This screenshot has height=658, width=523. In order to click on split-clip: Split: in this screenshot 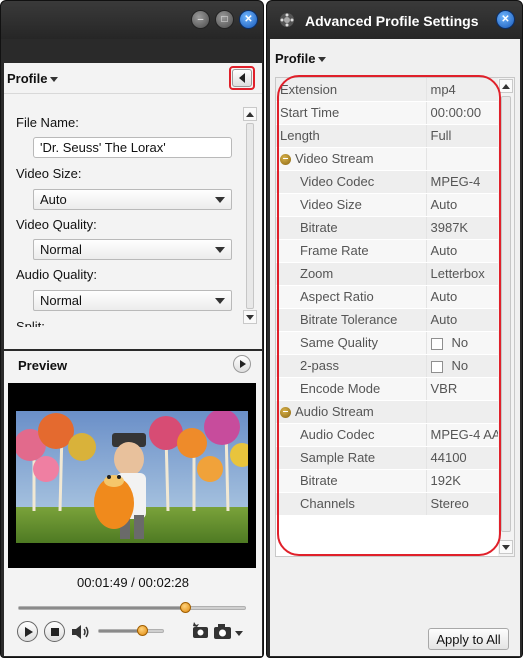, I will do `click(123, 322)`.